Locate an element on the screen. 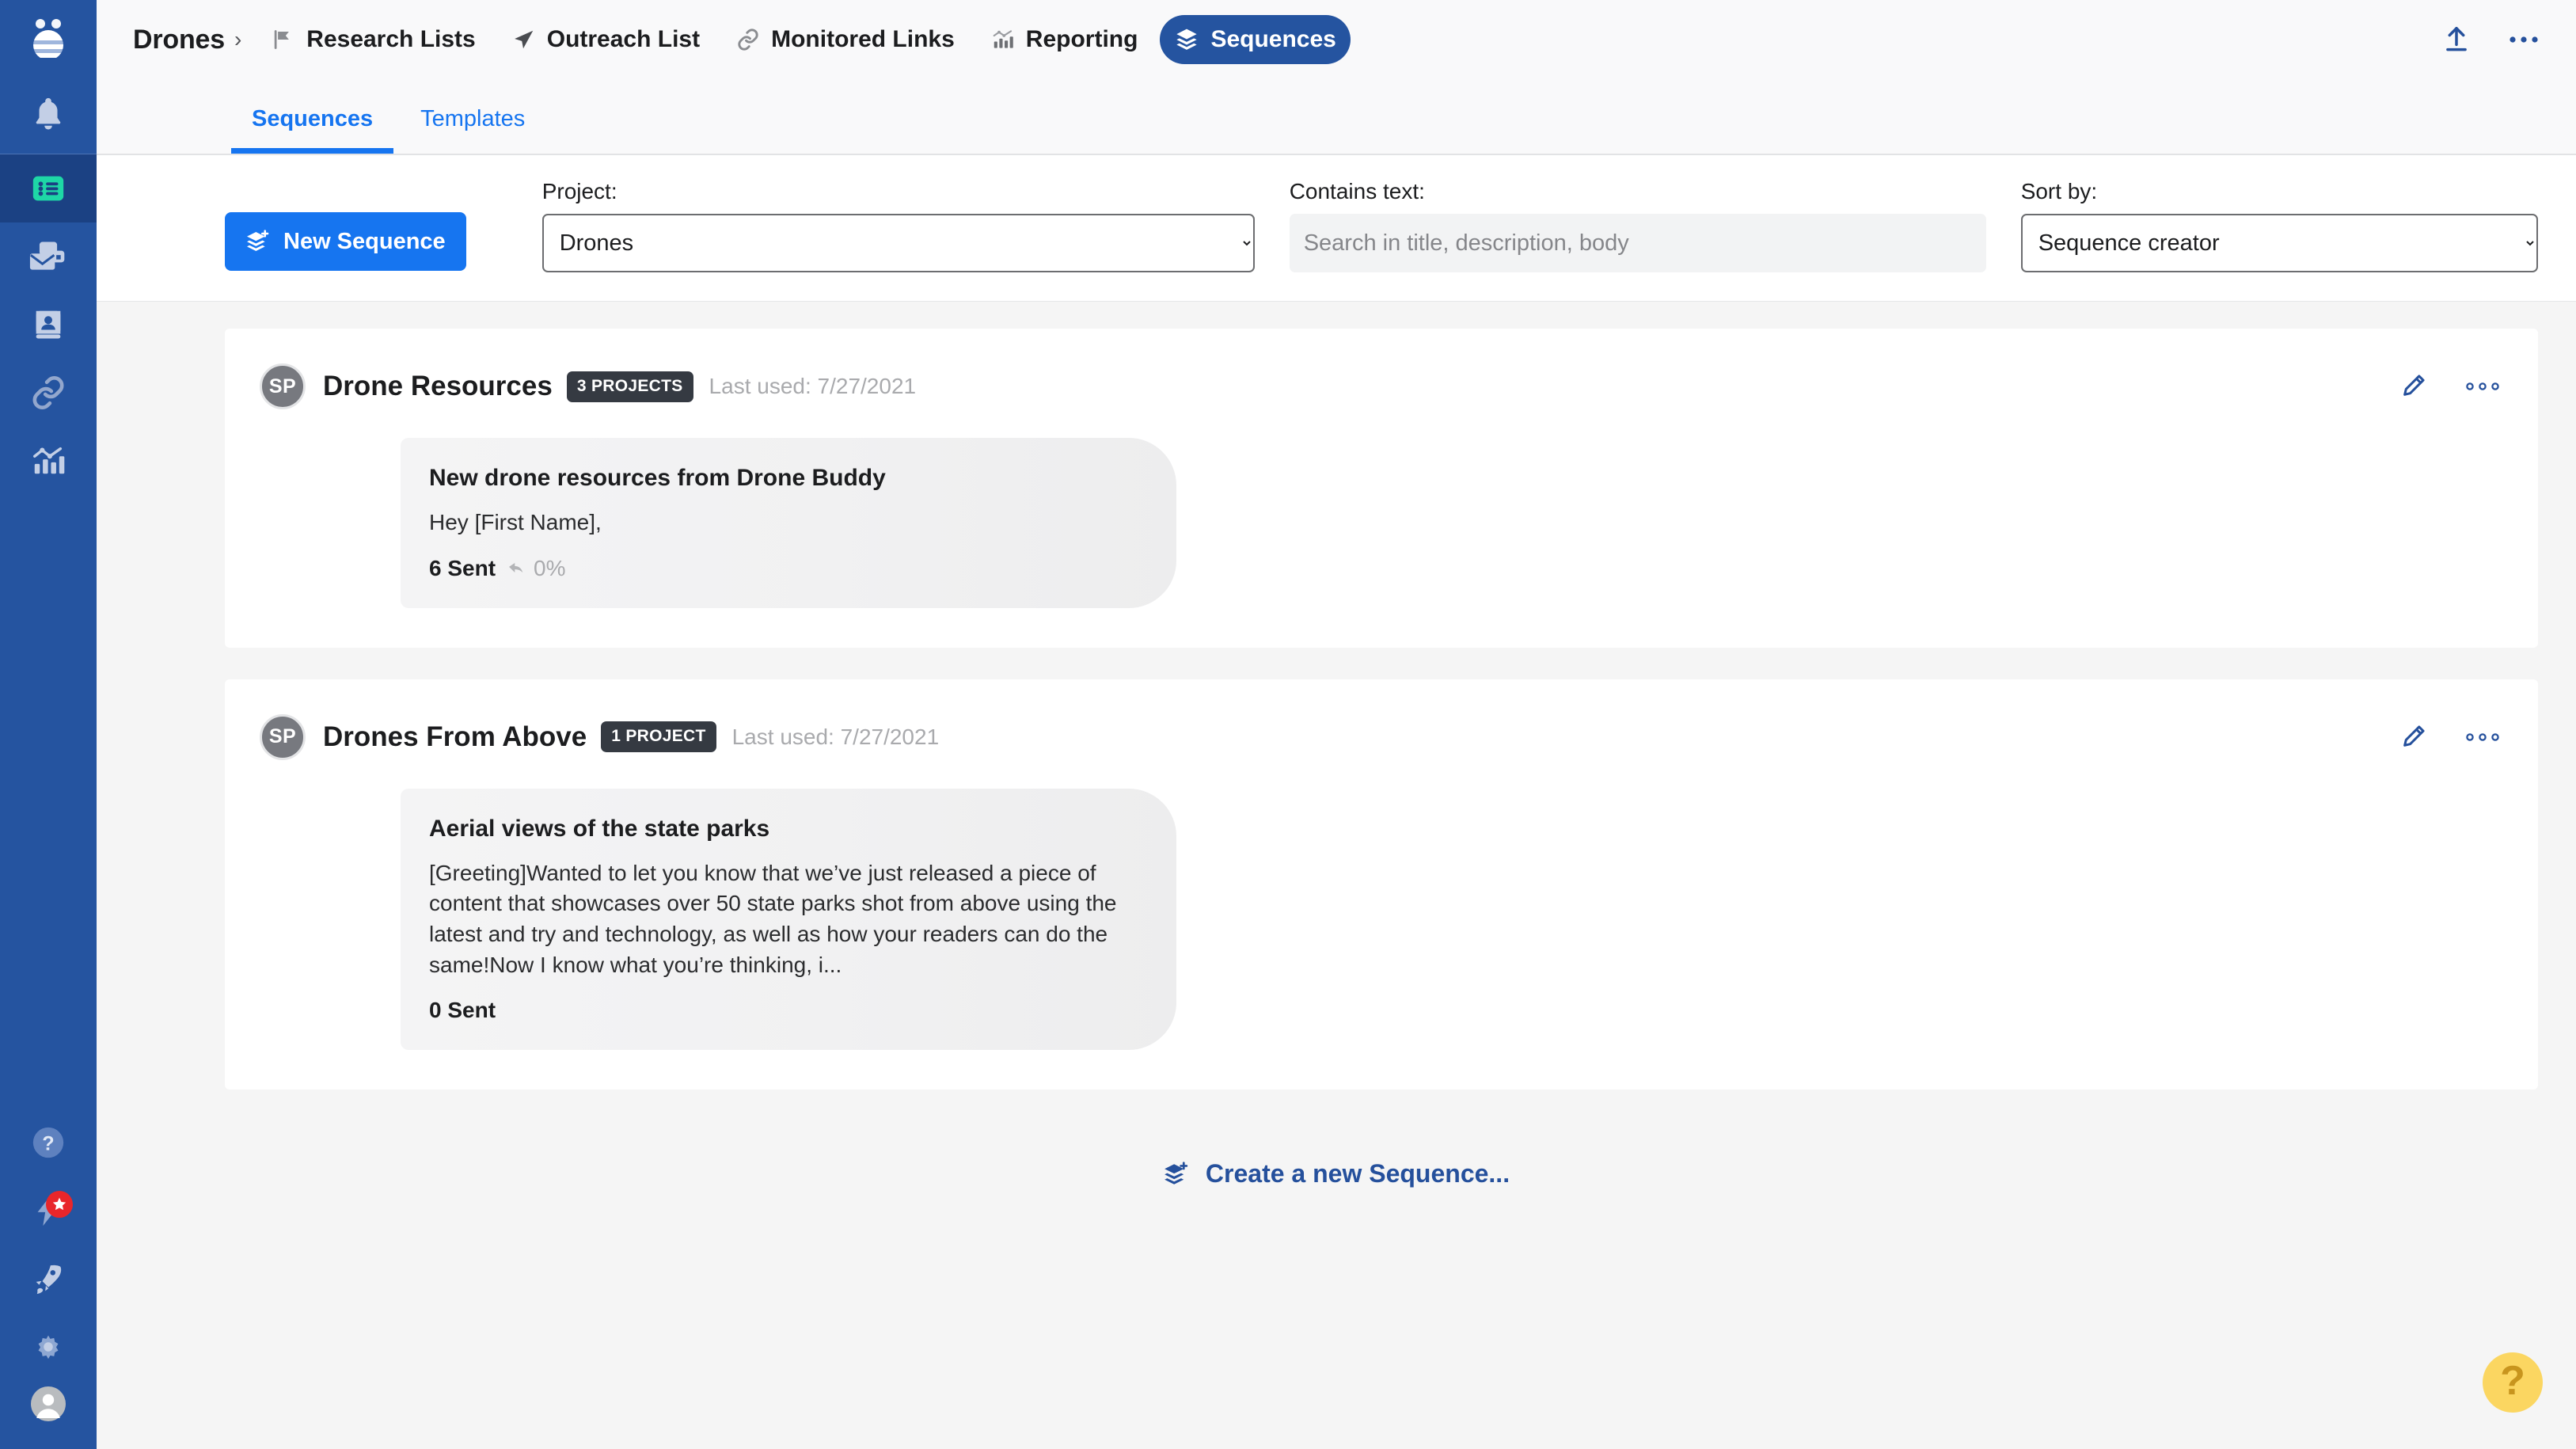  tab-bar: Sequences Templates is located at coordinates (1337, 117).